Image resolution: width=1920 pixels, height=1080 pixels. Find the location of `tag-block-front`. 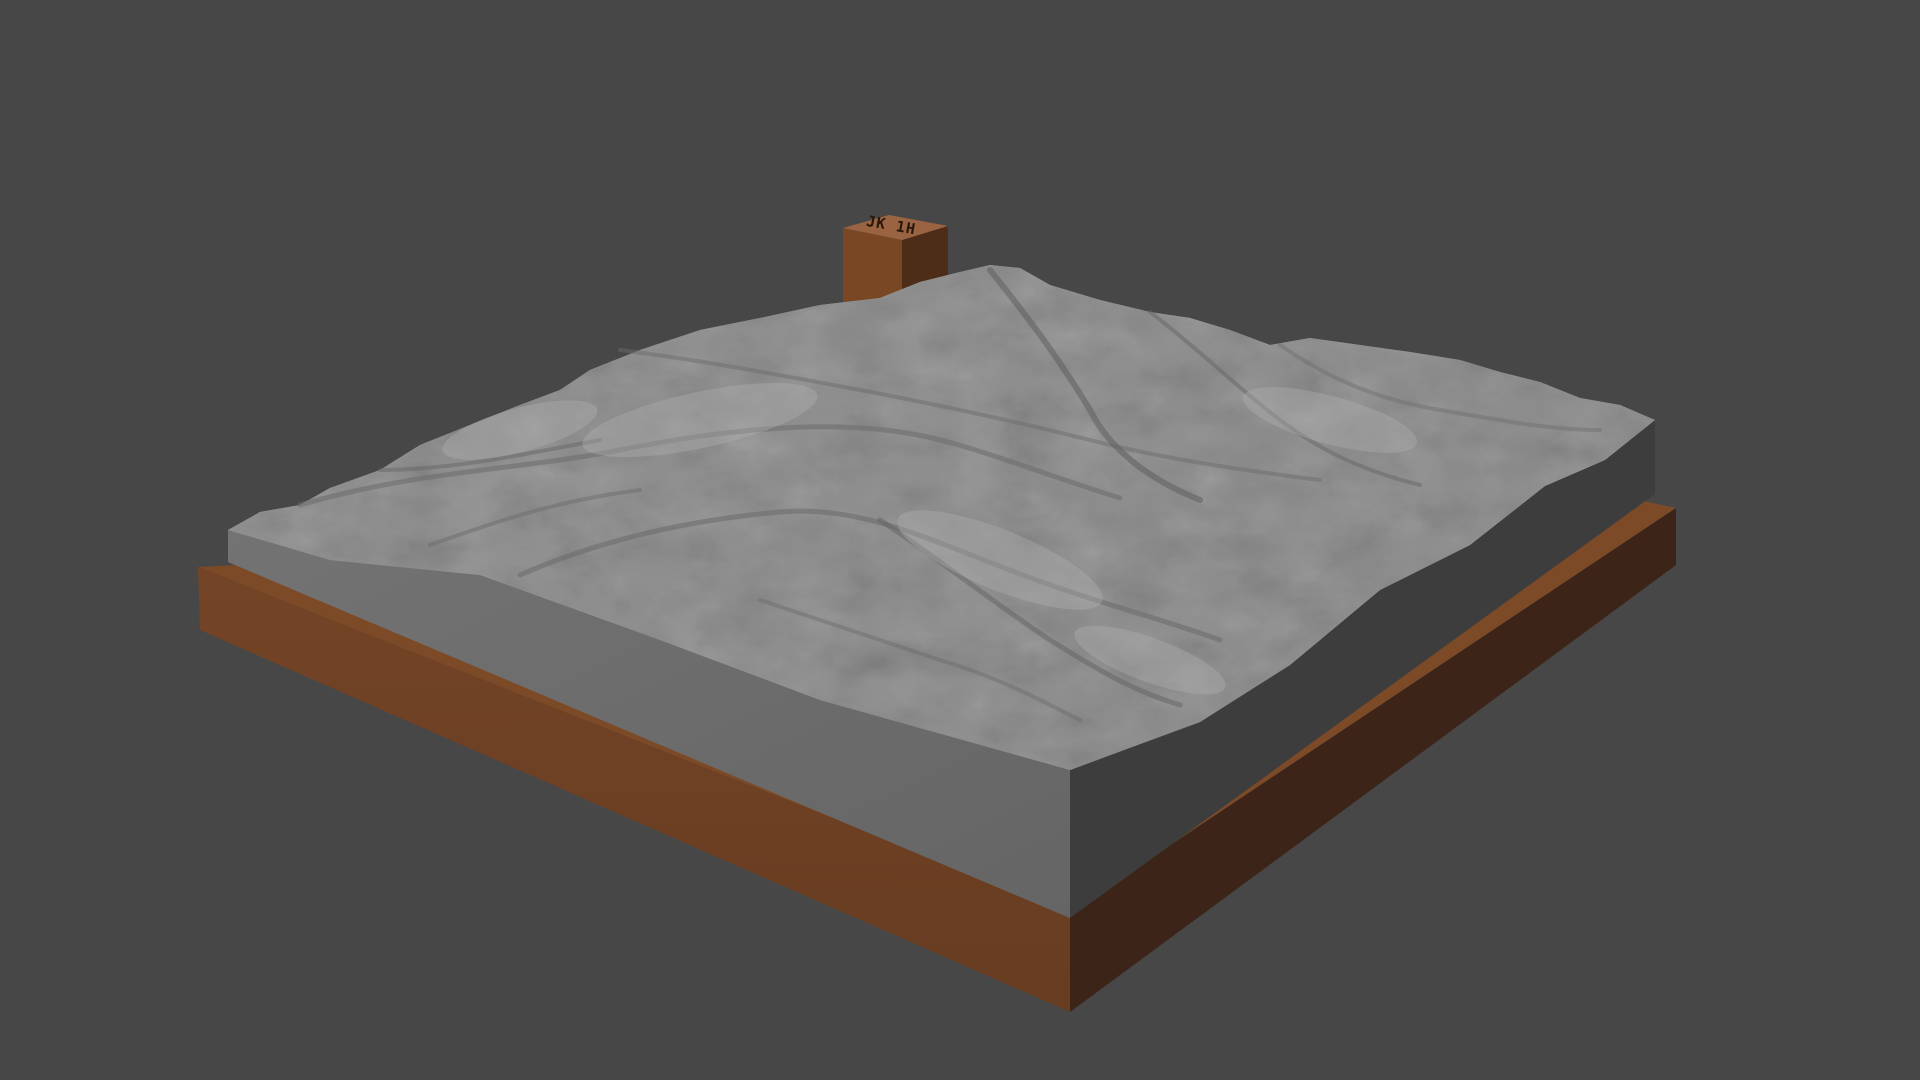

tag-block-front is located at coordinates (872, 265).